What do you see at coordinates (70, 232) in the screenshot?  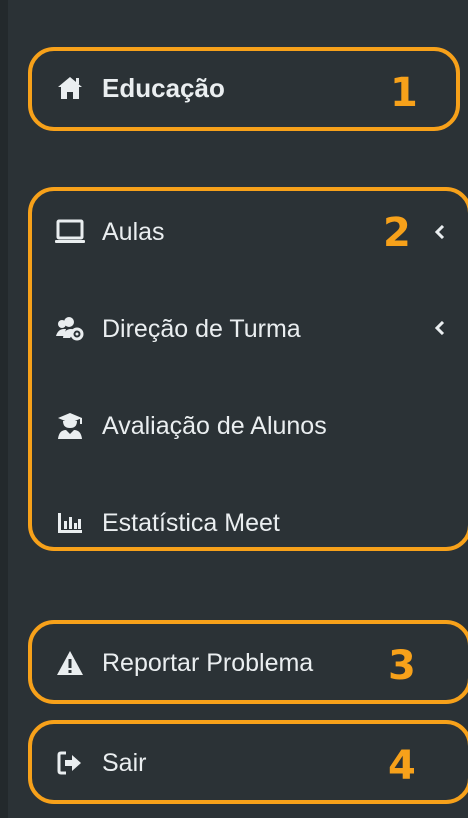 I see `laptop-icon` at bounding box center [70, 232].